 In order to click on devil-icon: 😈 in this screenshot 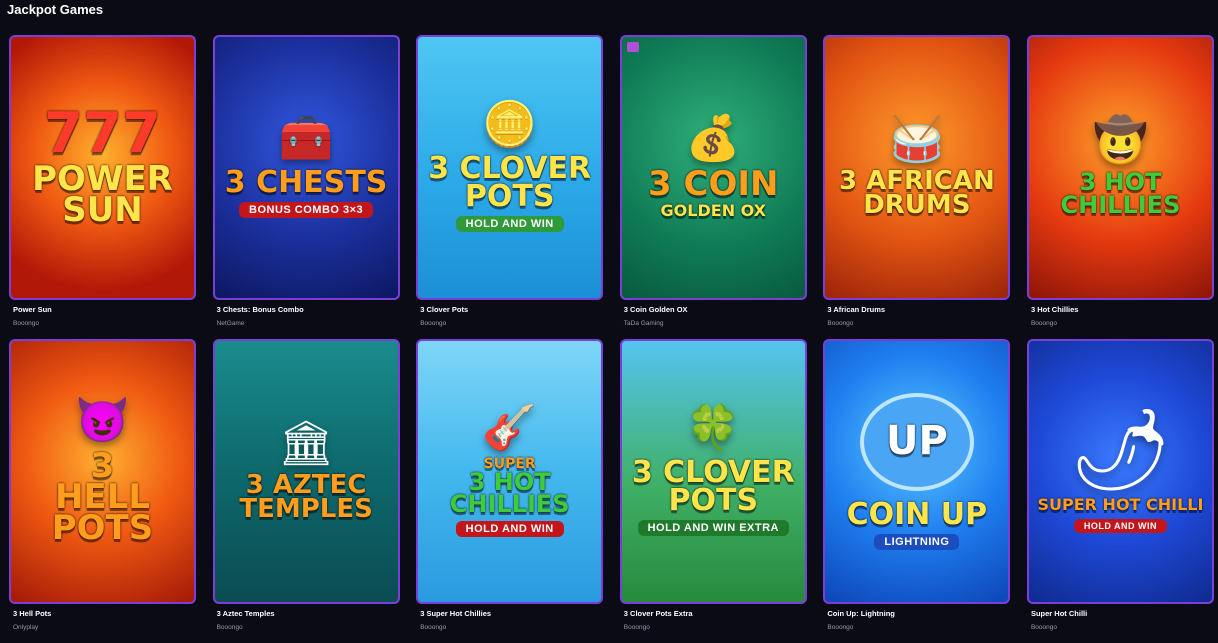, I will do `click(102, 420)`.